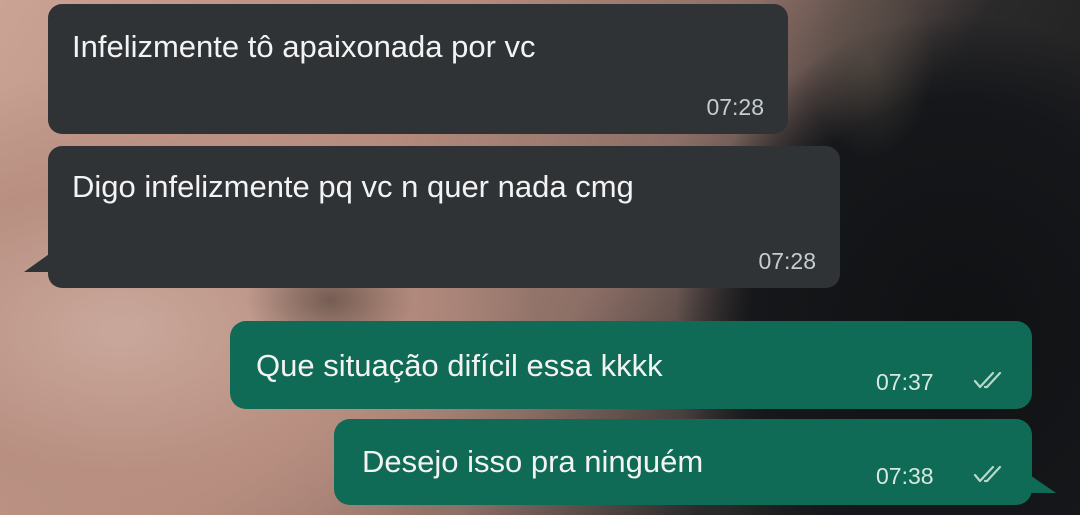 This screenshot has height=515, width=1080. Describe the element at coordinates (533, 461) in the screenshot. I see `message-text: Desejo isso pra ninguém` at that location.